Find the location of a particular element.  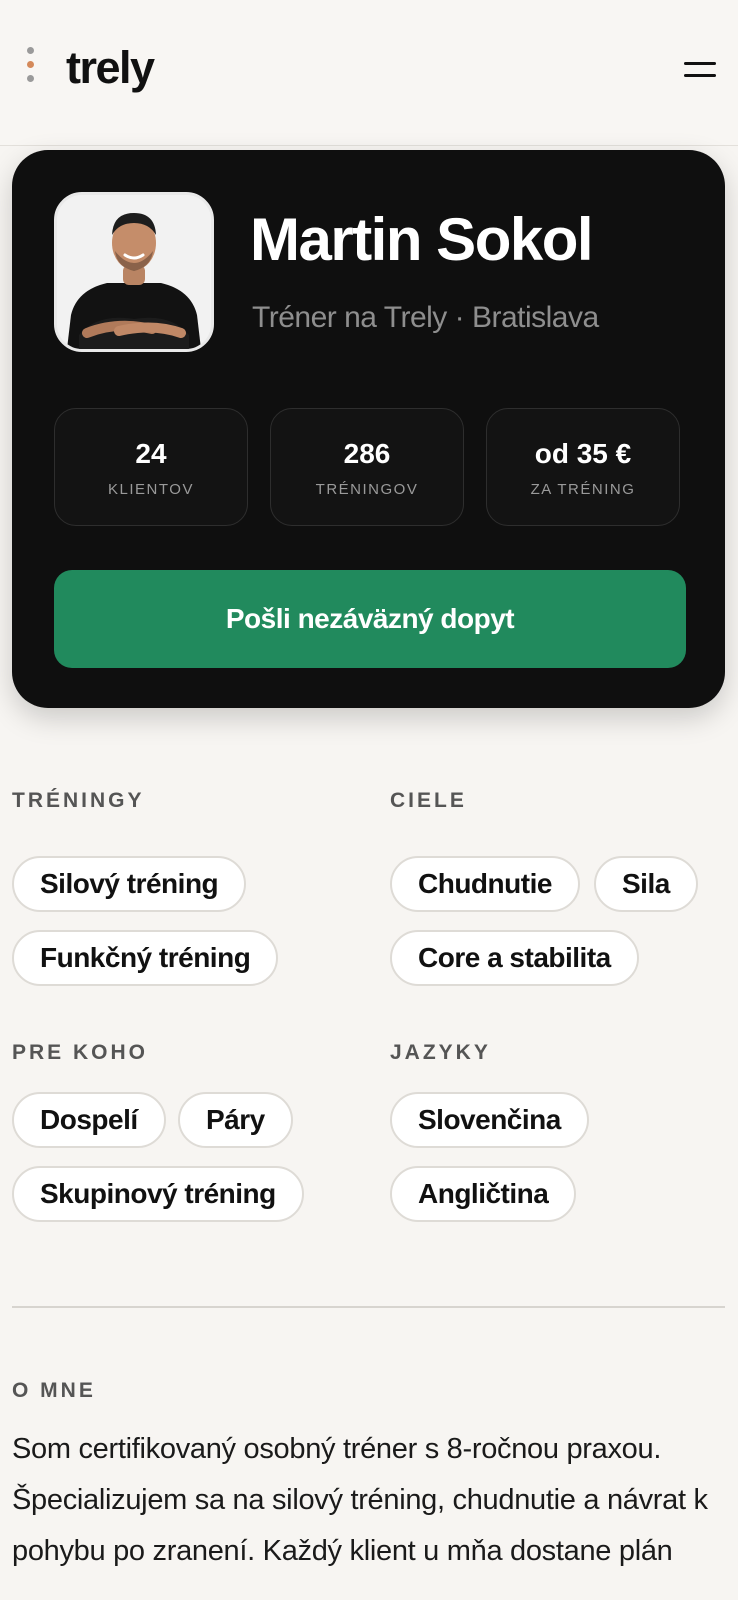

top-header: trely is located at coordinates (369, 73).